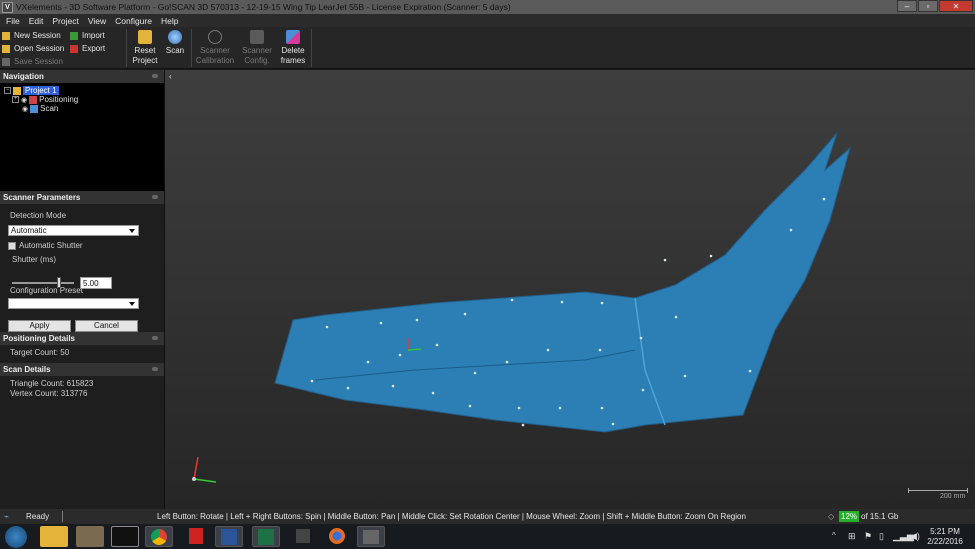 The height and width of the screenshot is (549, 975). I want to click on apply-button: Apply, so click(39, 326).